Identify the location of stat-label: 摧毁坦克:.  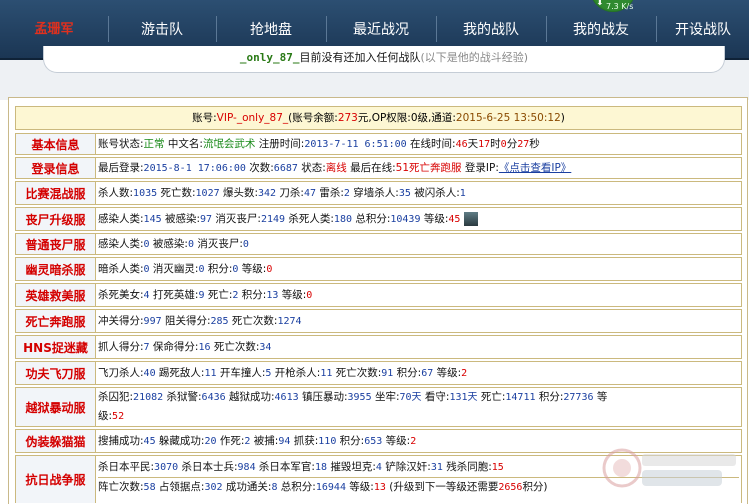
(351, 467).